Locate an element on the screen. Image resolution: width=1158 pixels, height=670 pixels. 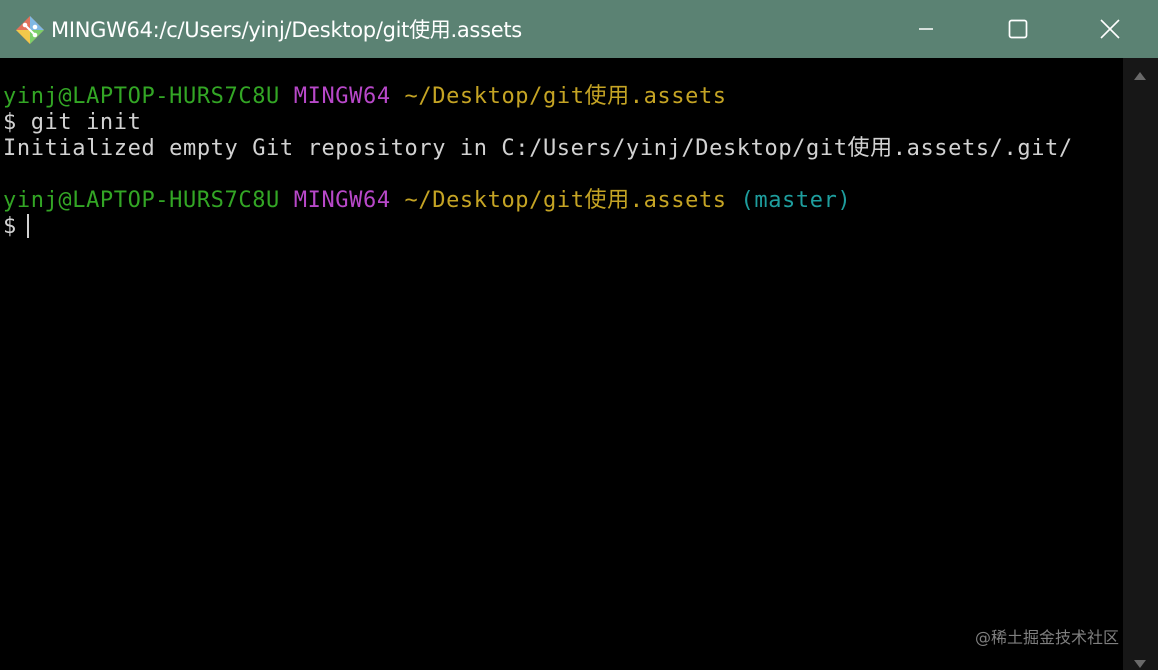
input-prompt-symbol: $ is located at coordinates (10, 226).